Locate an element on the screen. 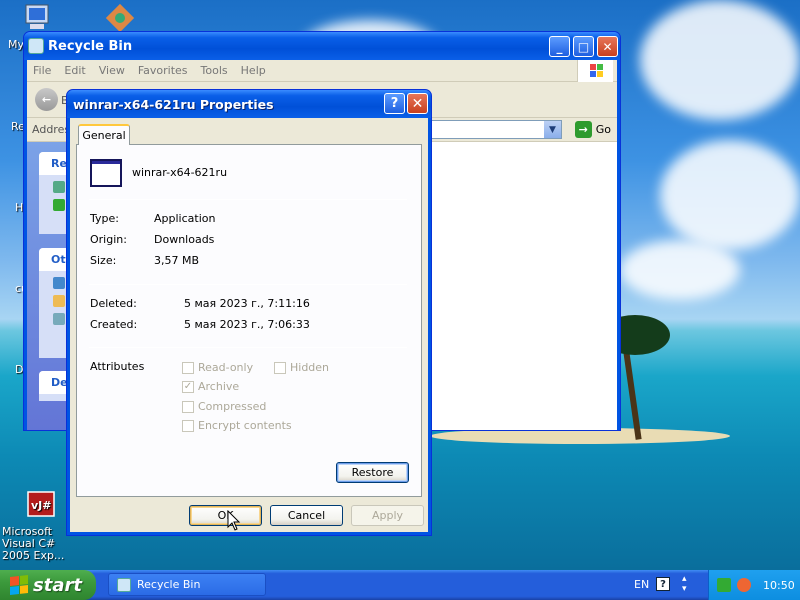 This screenshot has height=600, width=800. visual-csharp-icon: vJ# is located at coordinates (42, 506).